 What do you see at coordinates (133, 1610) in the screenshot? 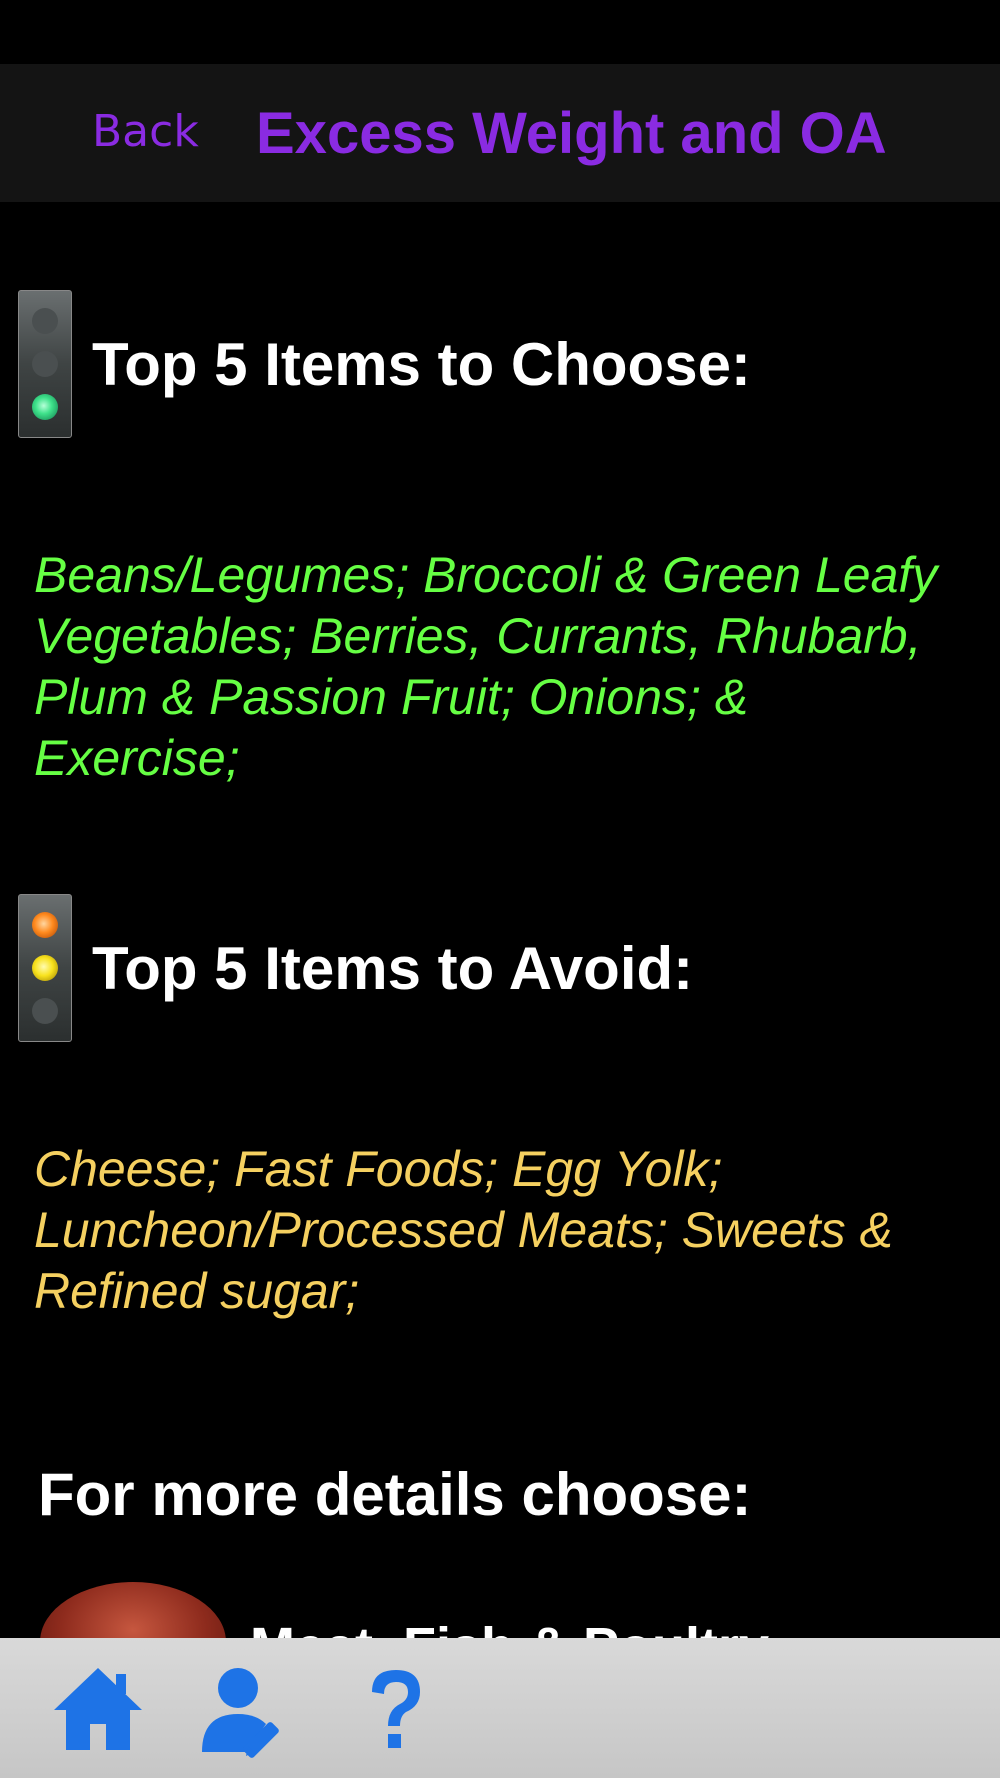
I see `meat-image` at bounding box center [133, 1610].